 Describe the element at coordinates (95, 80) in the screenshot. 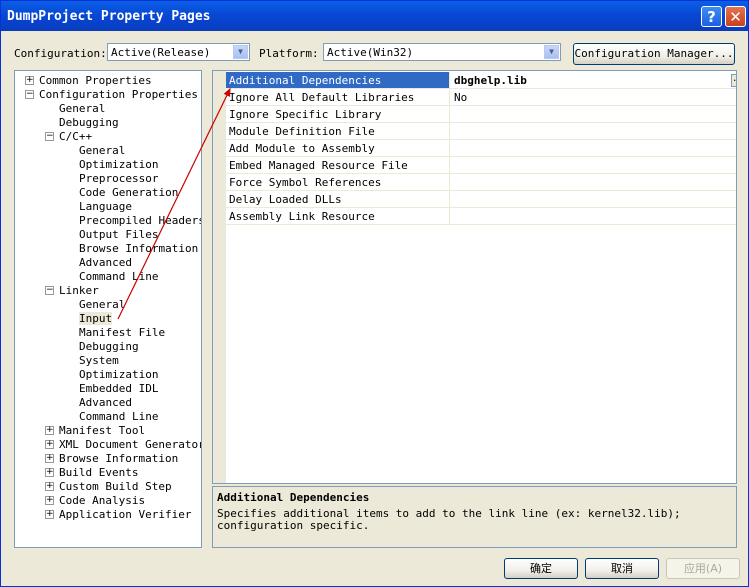

I see `tree-item: Common Properties` at that location.